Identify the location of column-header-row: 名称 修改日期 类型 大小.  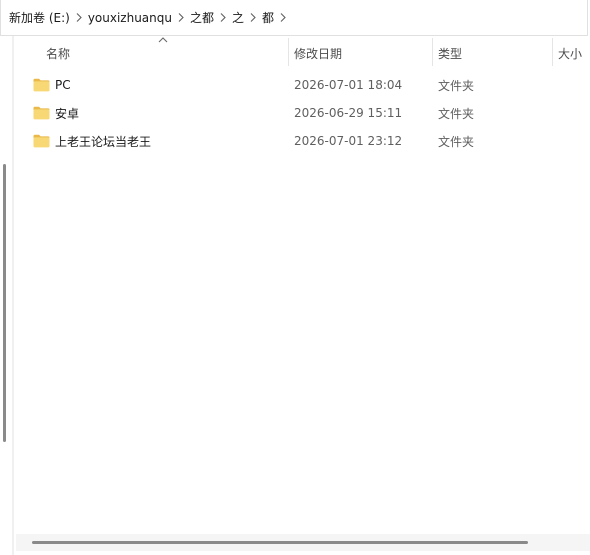
(302, 53).